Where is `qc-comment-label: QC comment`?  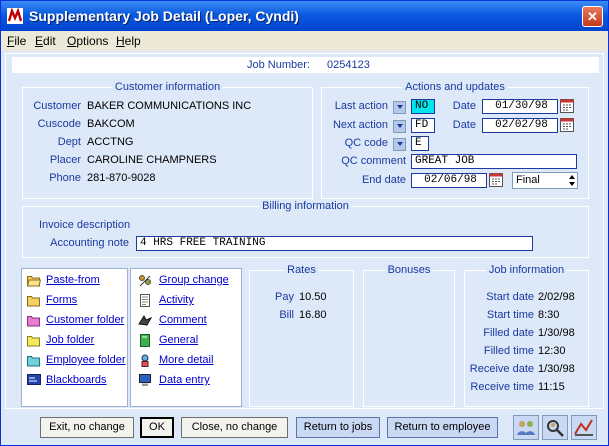 qc-comment-label: QC comment is located at coordinates (373, 161).